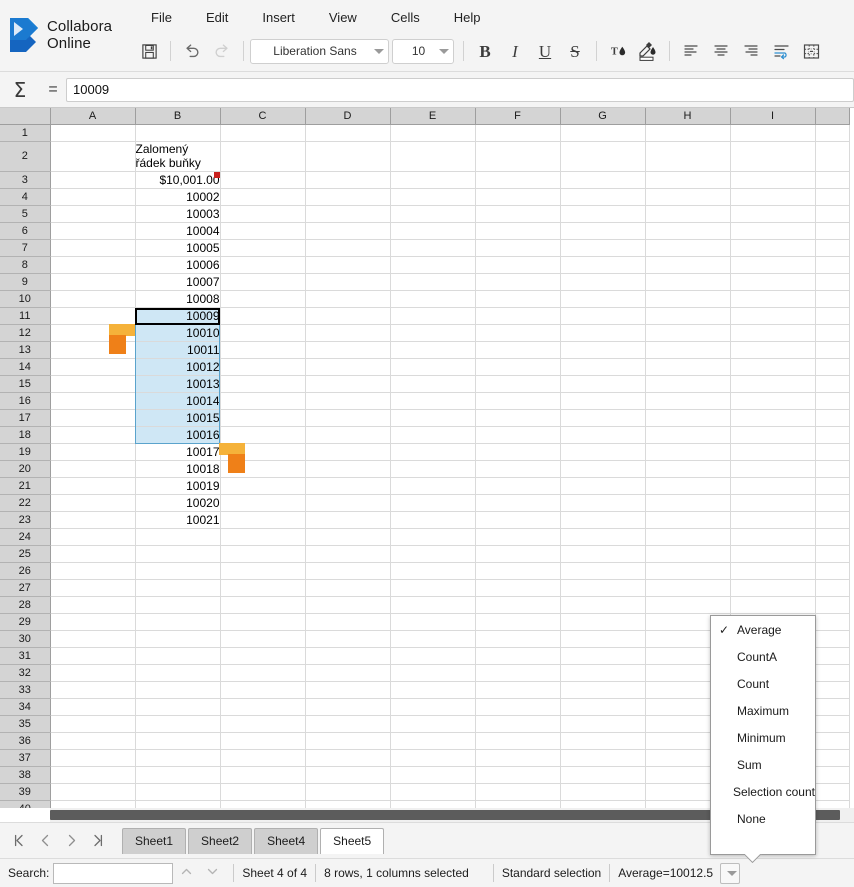  What do you see at coordinates (518, 639) in the screenshot?
I see `cell-F30` at bounding box center [518, 639].